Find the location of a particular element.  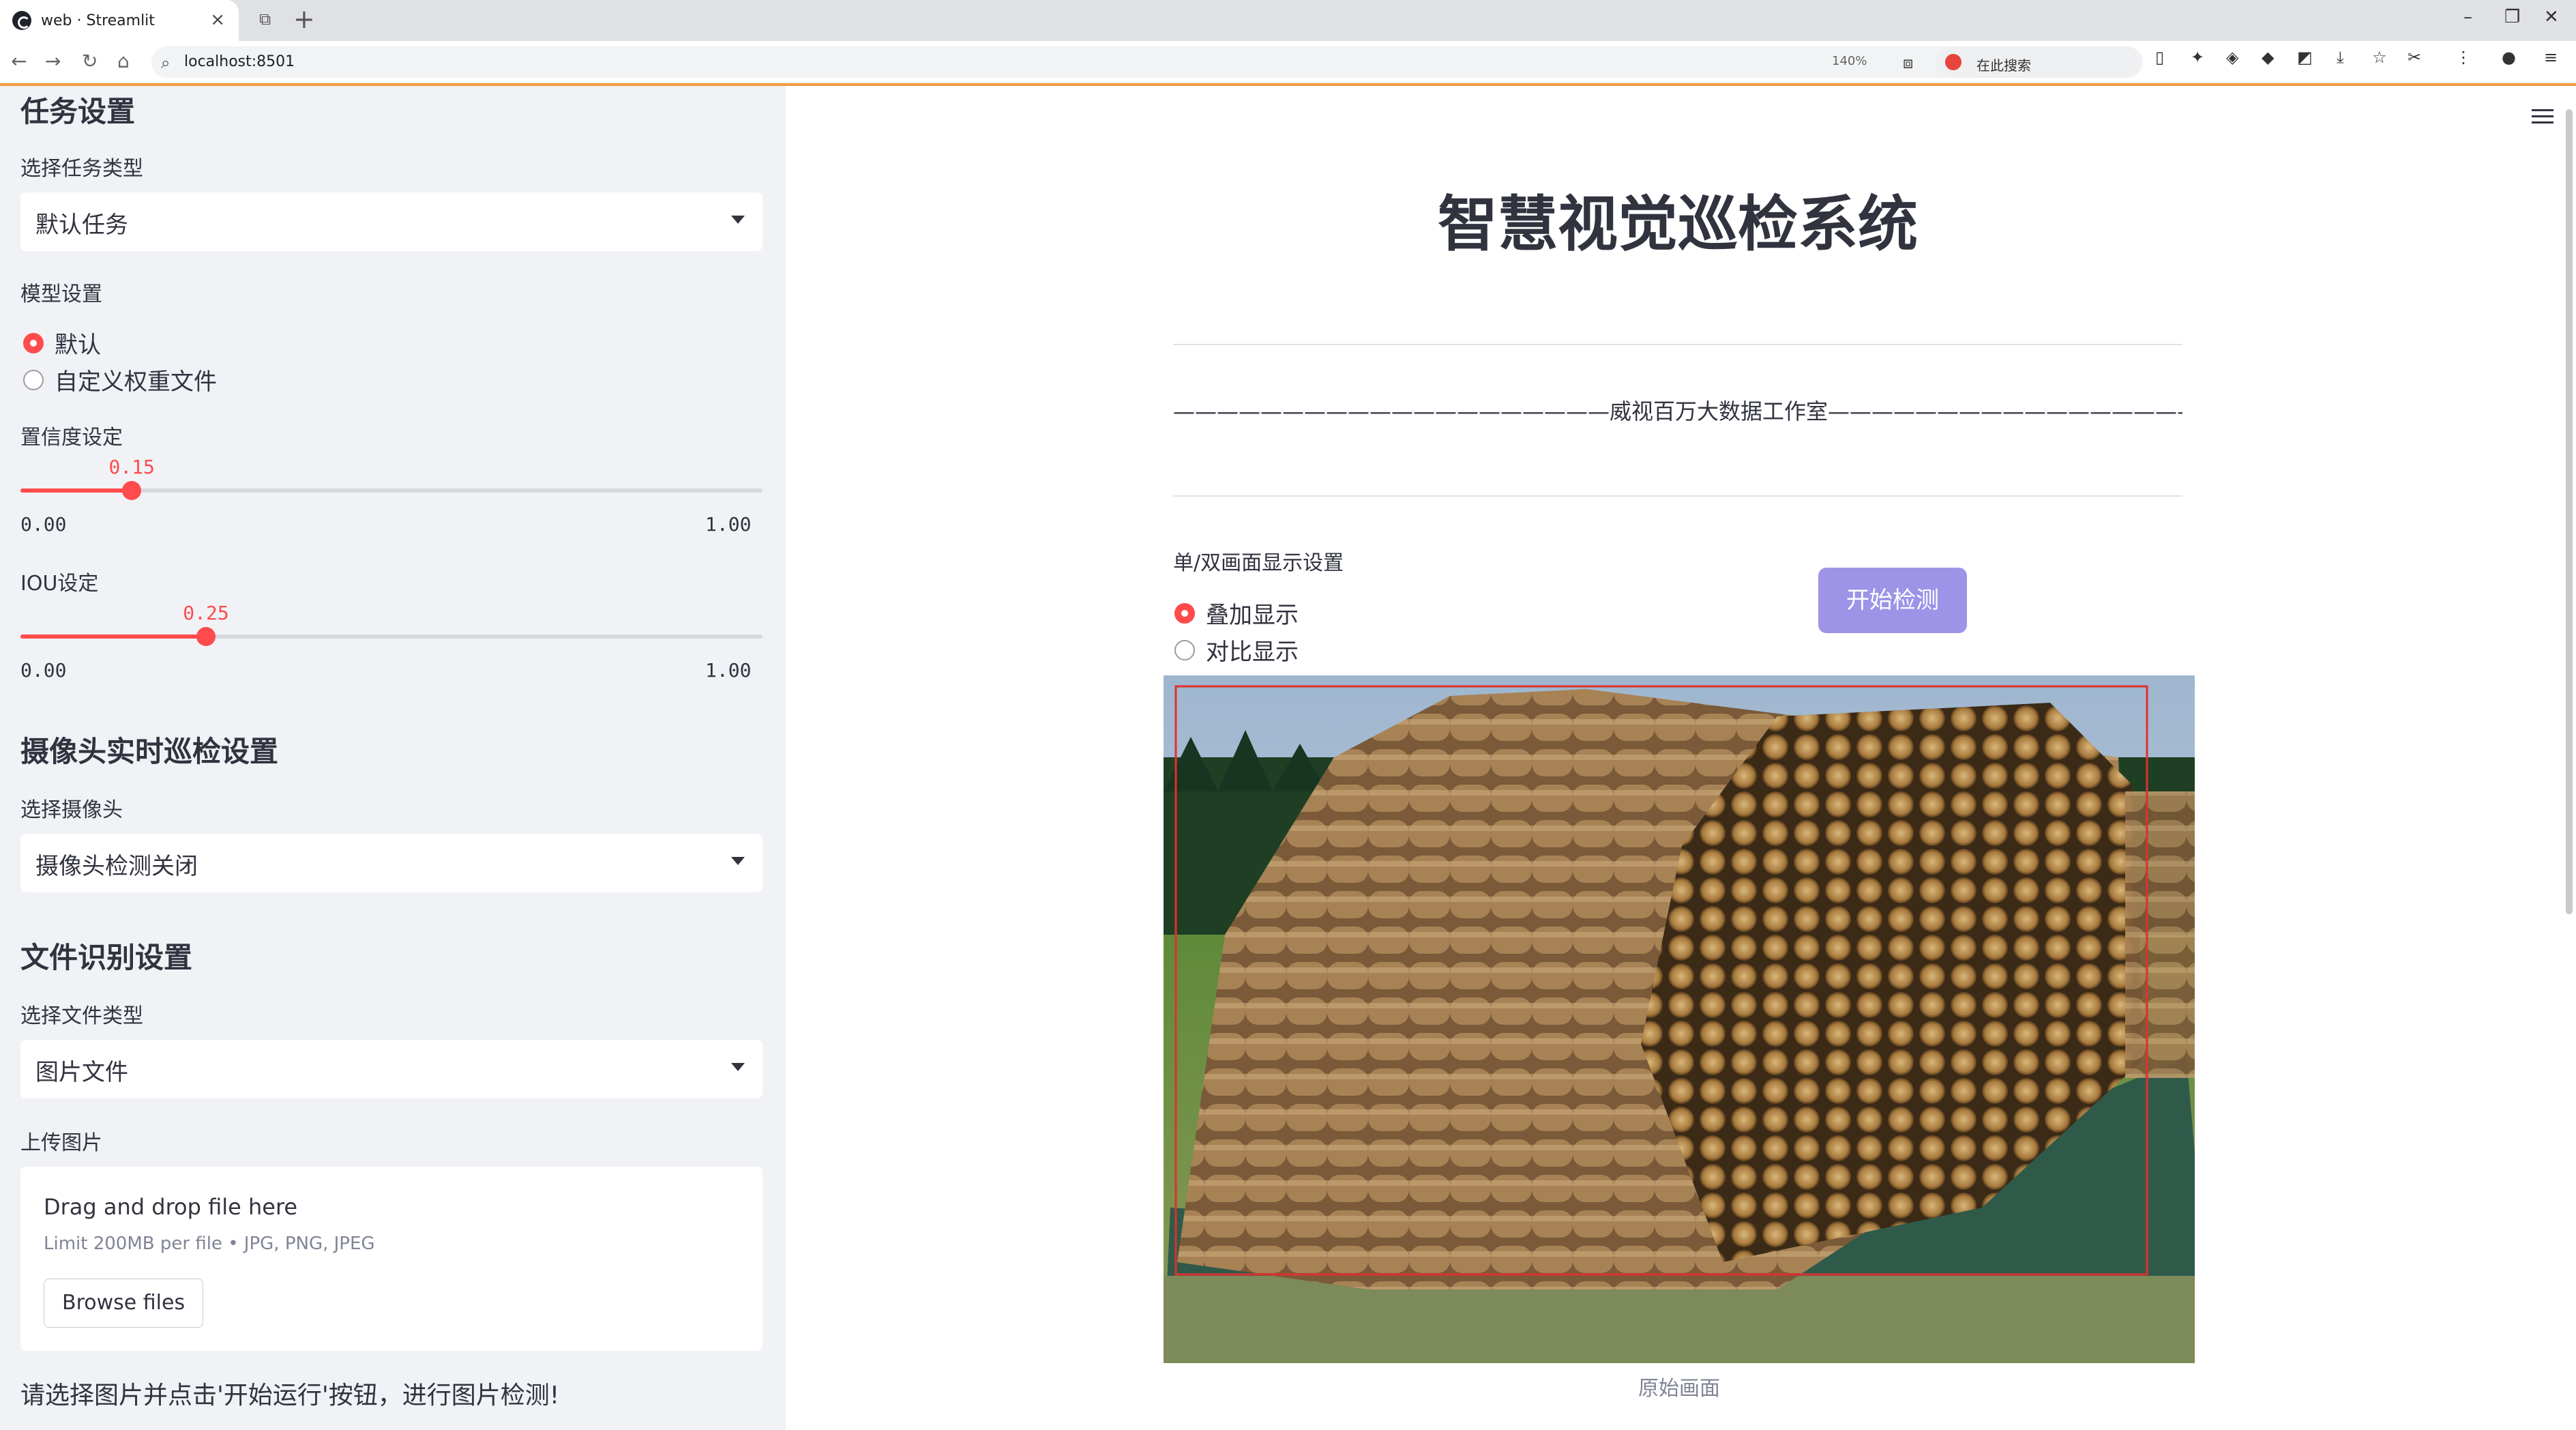

more-vertical-icon: ⋮ is located at coordinates (2463, 58).